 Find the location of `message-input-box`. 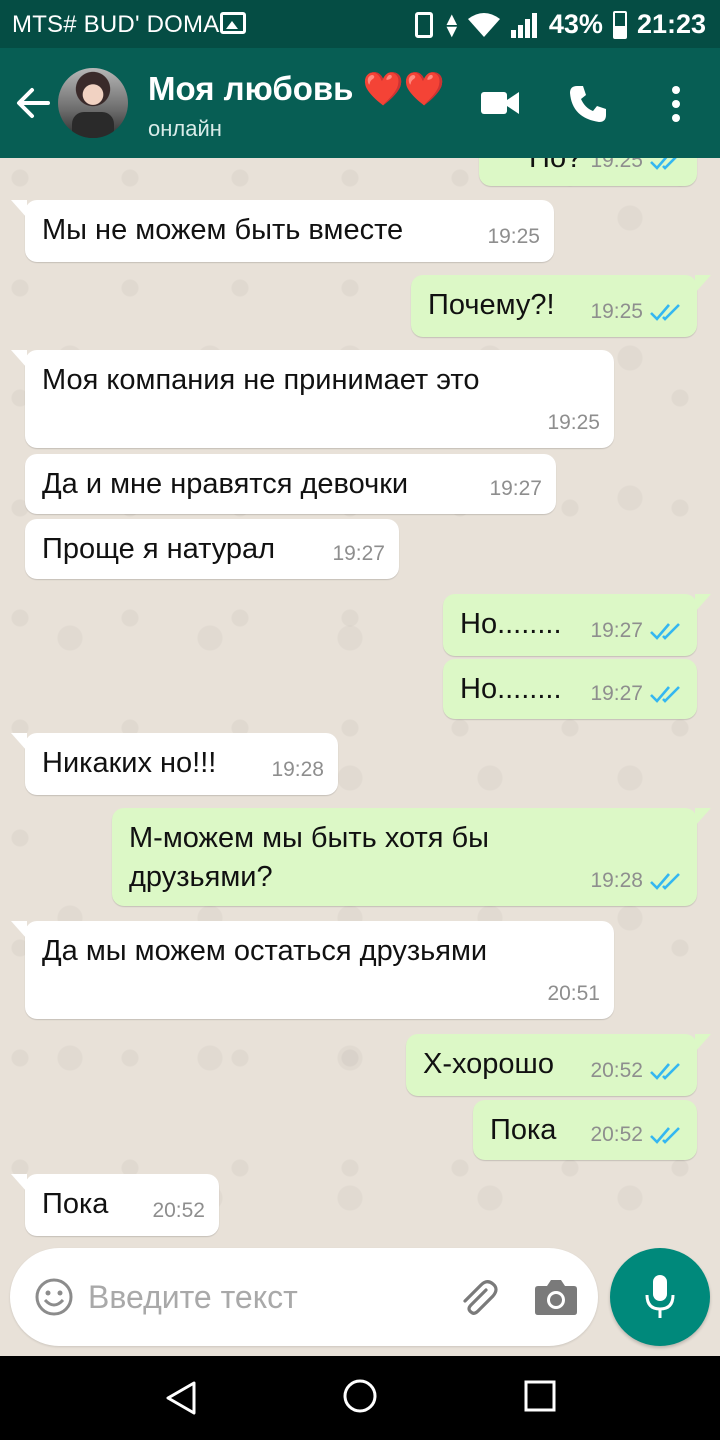

message-input-box is located at coordinates (304, 1297).